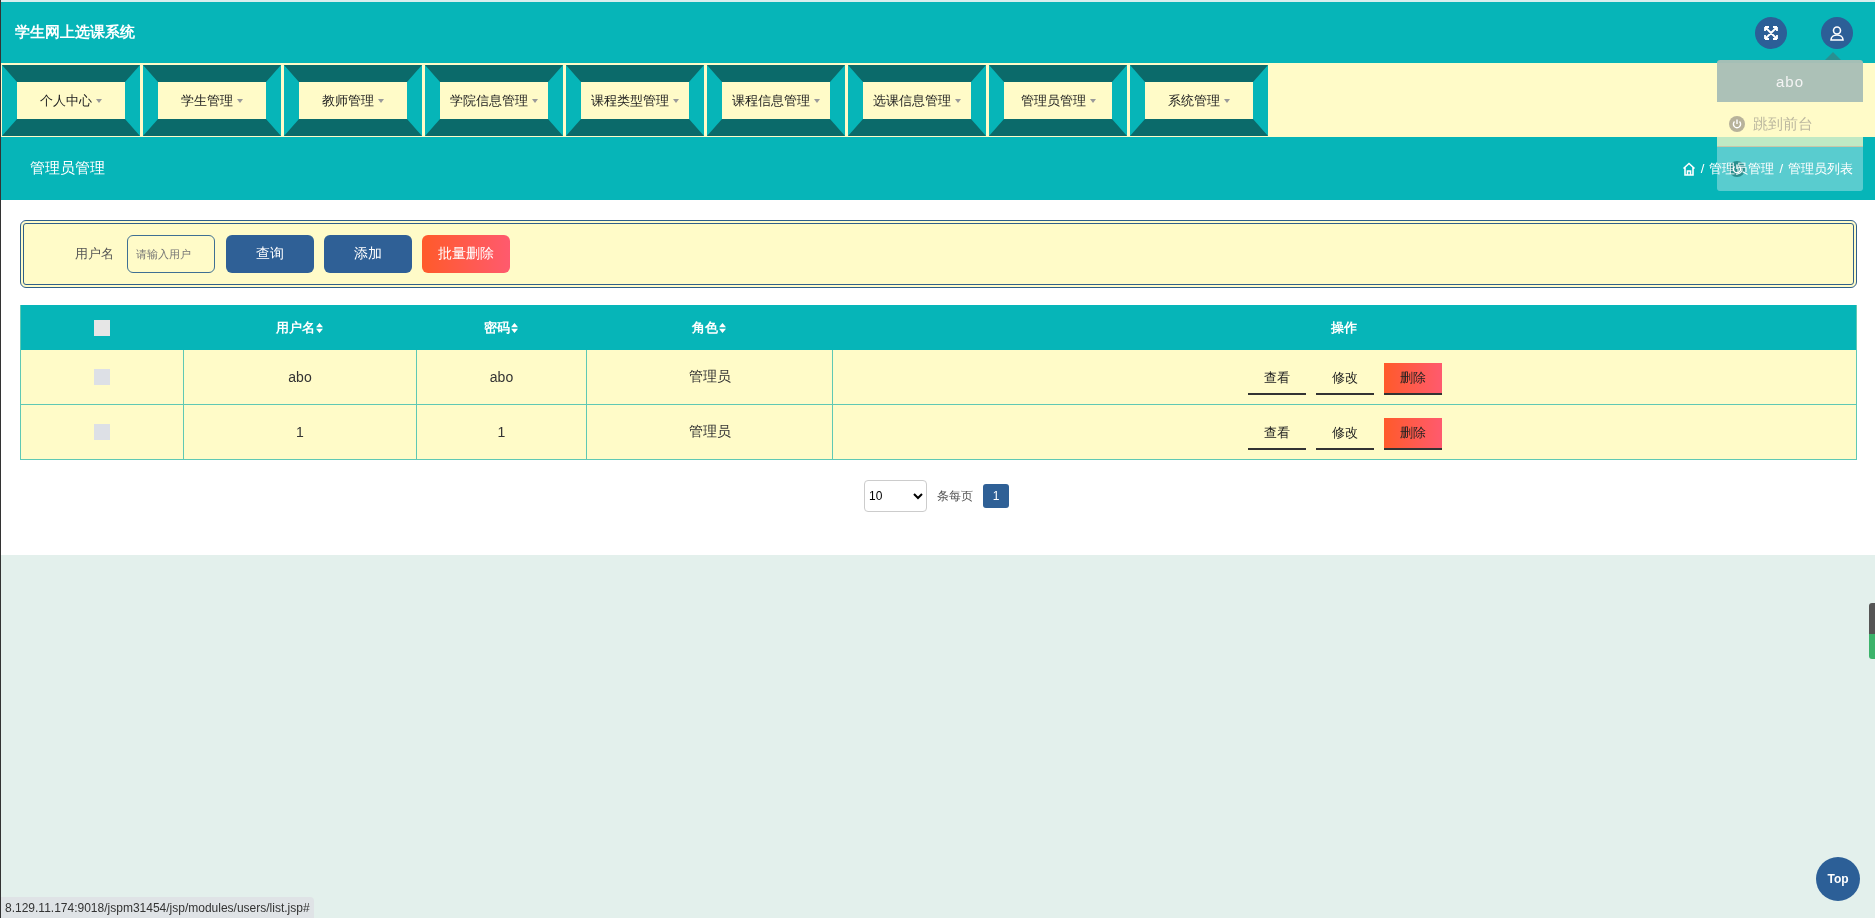  What do you see at coordinates (94, 254) in the screenshot?
I see `field-label: 用户名` at bounding box center [94, 254].